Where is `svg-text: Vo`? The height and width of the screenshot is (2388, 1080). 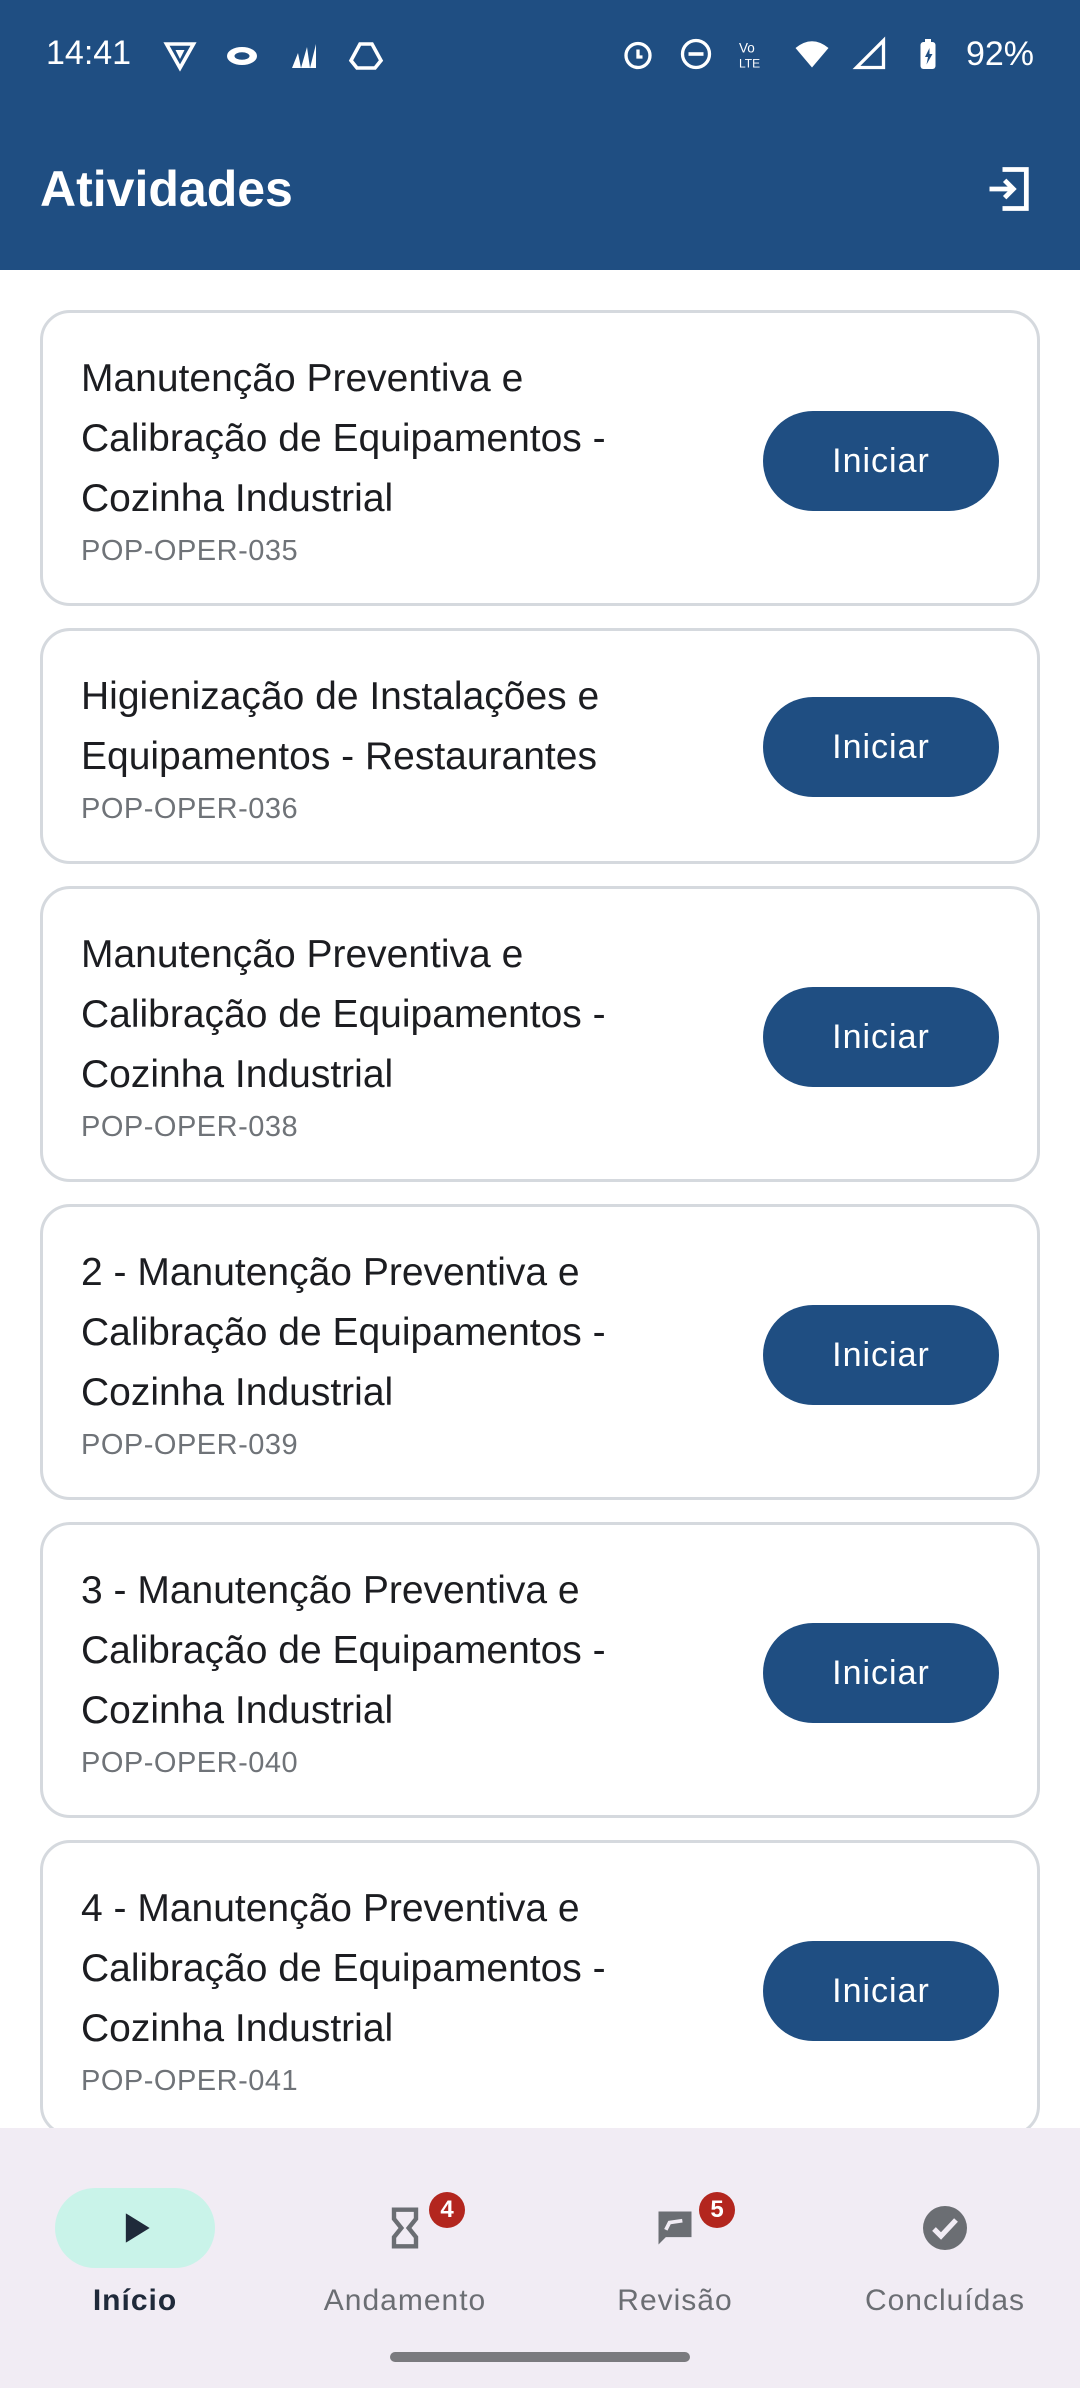
svg-text: Vo is located at coordinates (747, 48).